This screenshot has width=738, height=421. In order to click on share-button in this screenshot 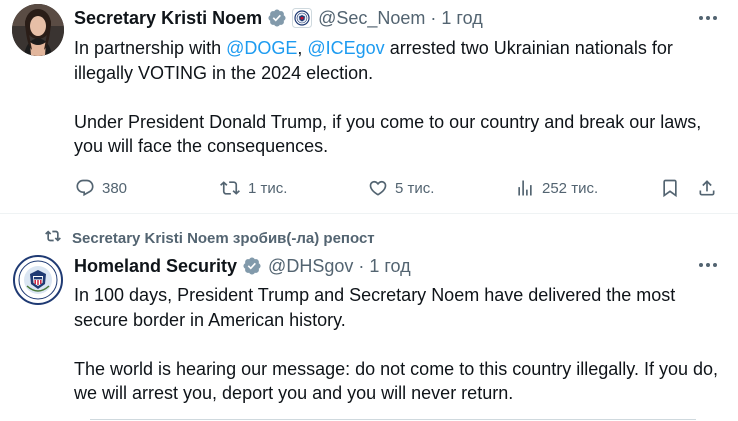, I will do `click(710, 188)`.